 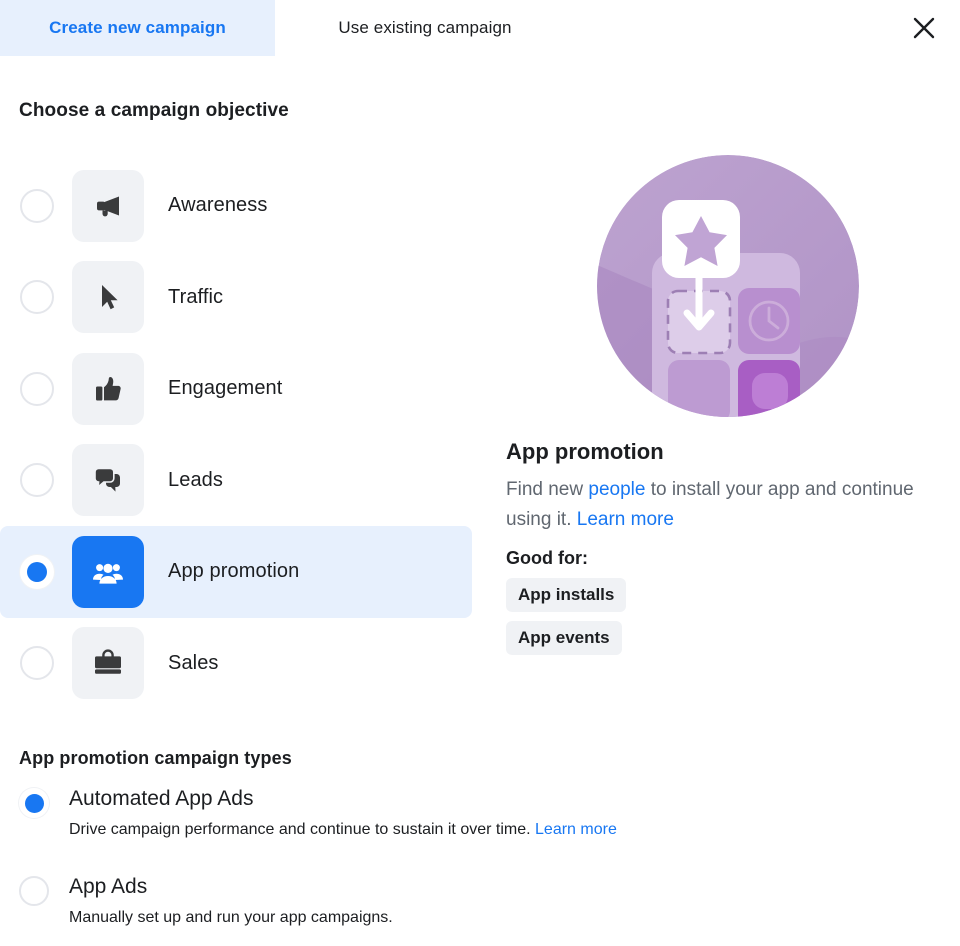 I want to click on tab-use-existing-campaign: Use existing campaign, so click(x=425, y=28).